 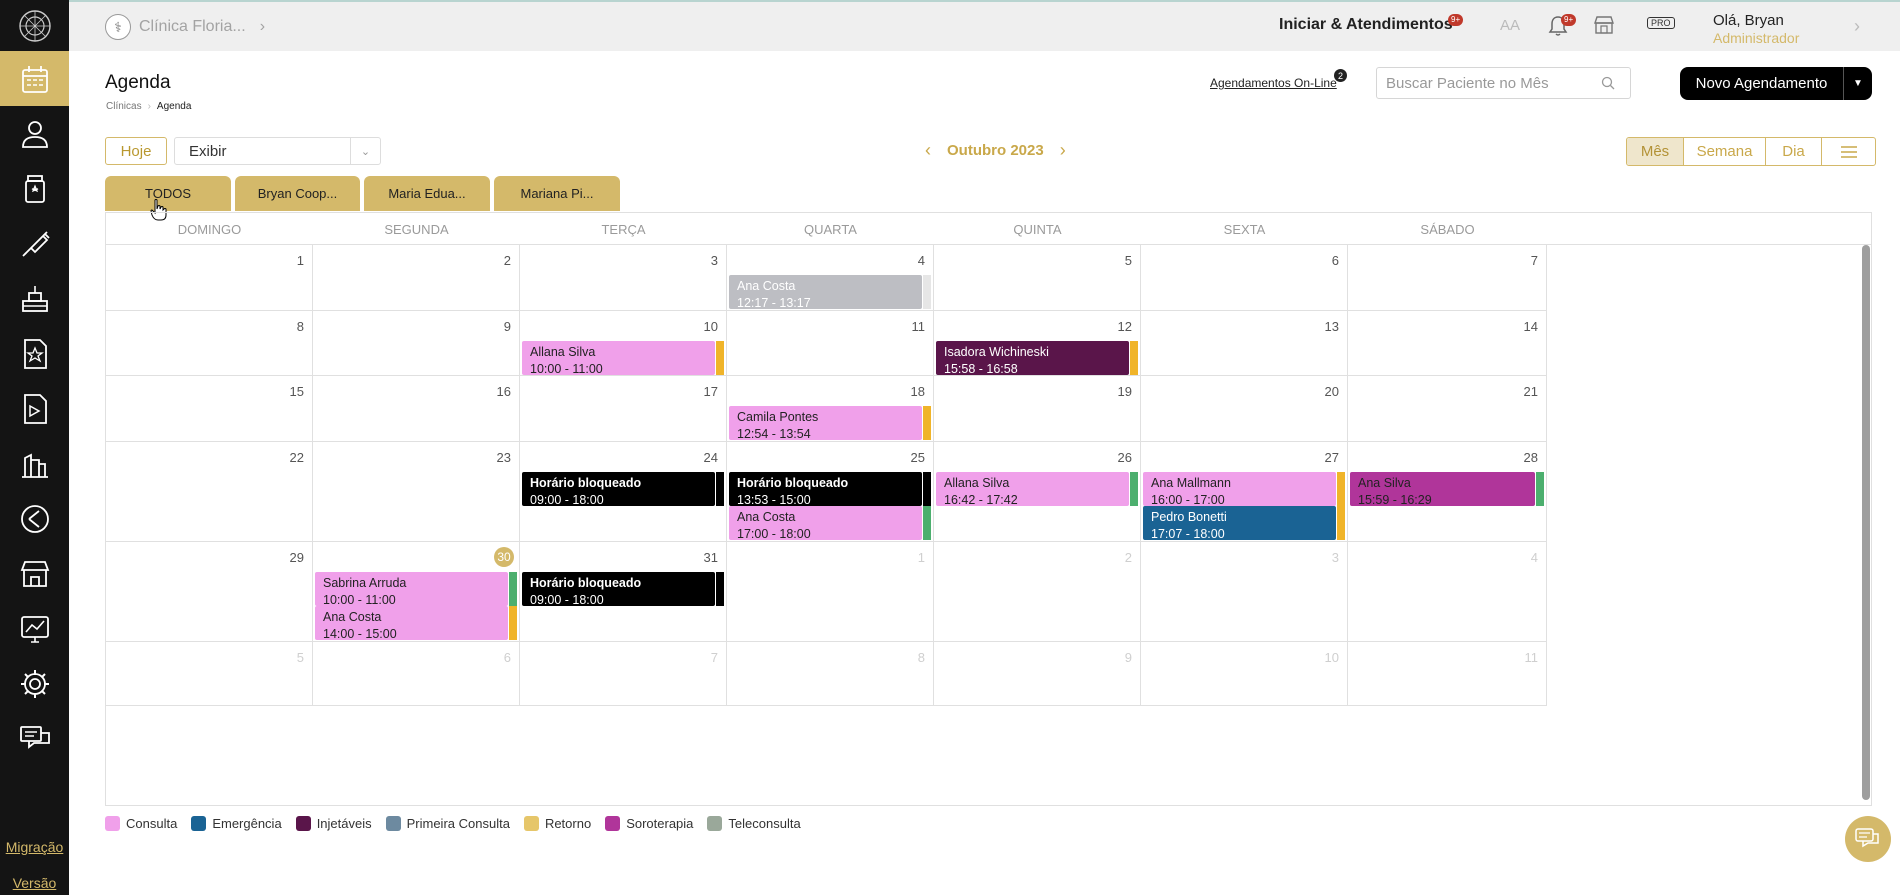 What do you see at coordinates (586, 583) in the screenshot?
I see `event-title: Horário bloqueado` at bounding box center [586, 583].